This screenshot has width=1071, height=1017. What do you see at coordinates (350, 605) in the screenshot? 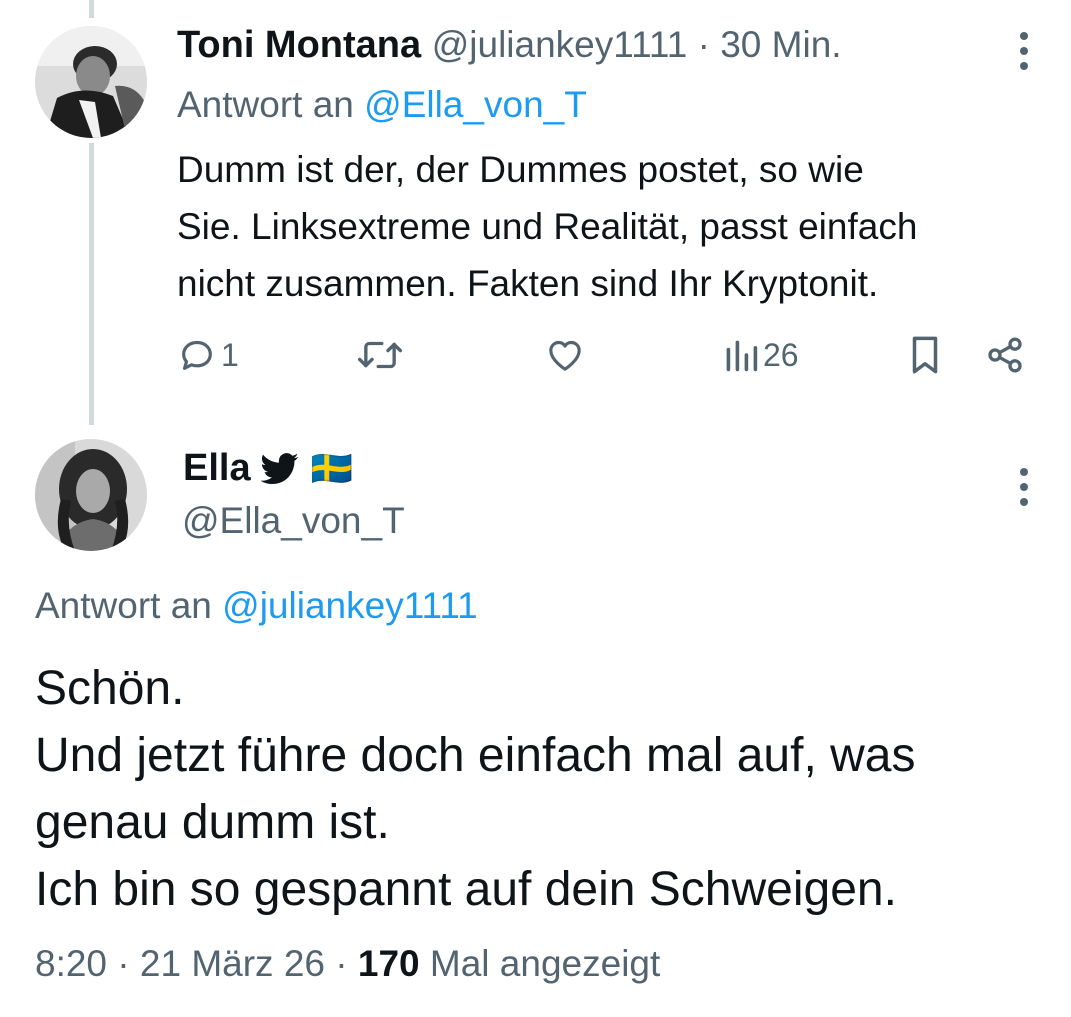
I see `tweet2-reply-mention: @juliankey1111` at bounding box center [350, 605].